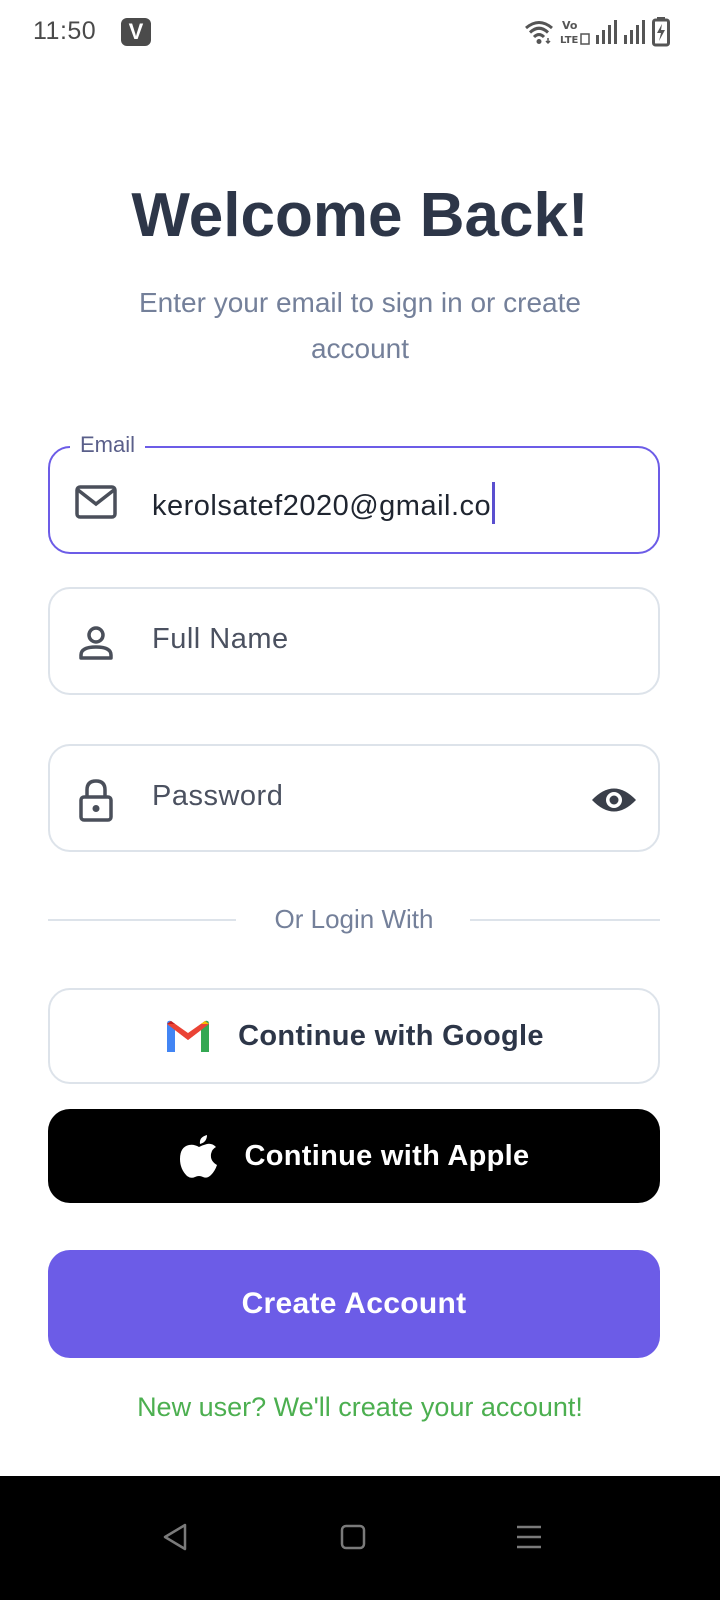  What do you see at coordinates (360, 32) in the screenshot?
I see `status-bar: 11:50 V Vo LTE` at bounding box center [360, 32].